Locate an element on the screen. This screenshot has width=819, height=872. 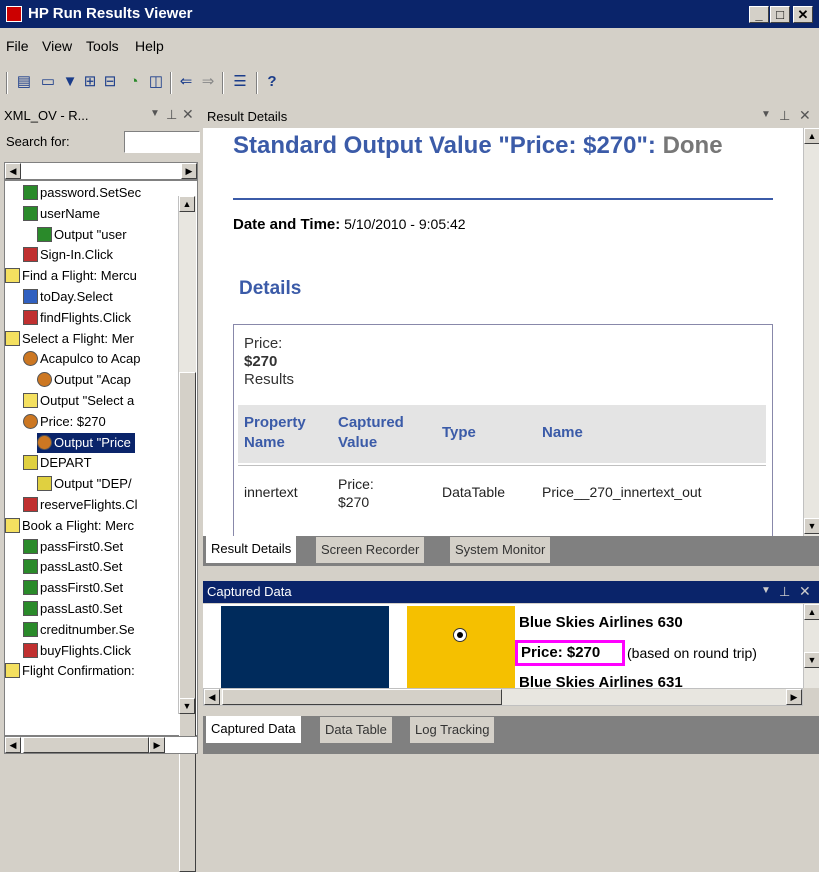
app-icon is located at coordinates (14, 14).